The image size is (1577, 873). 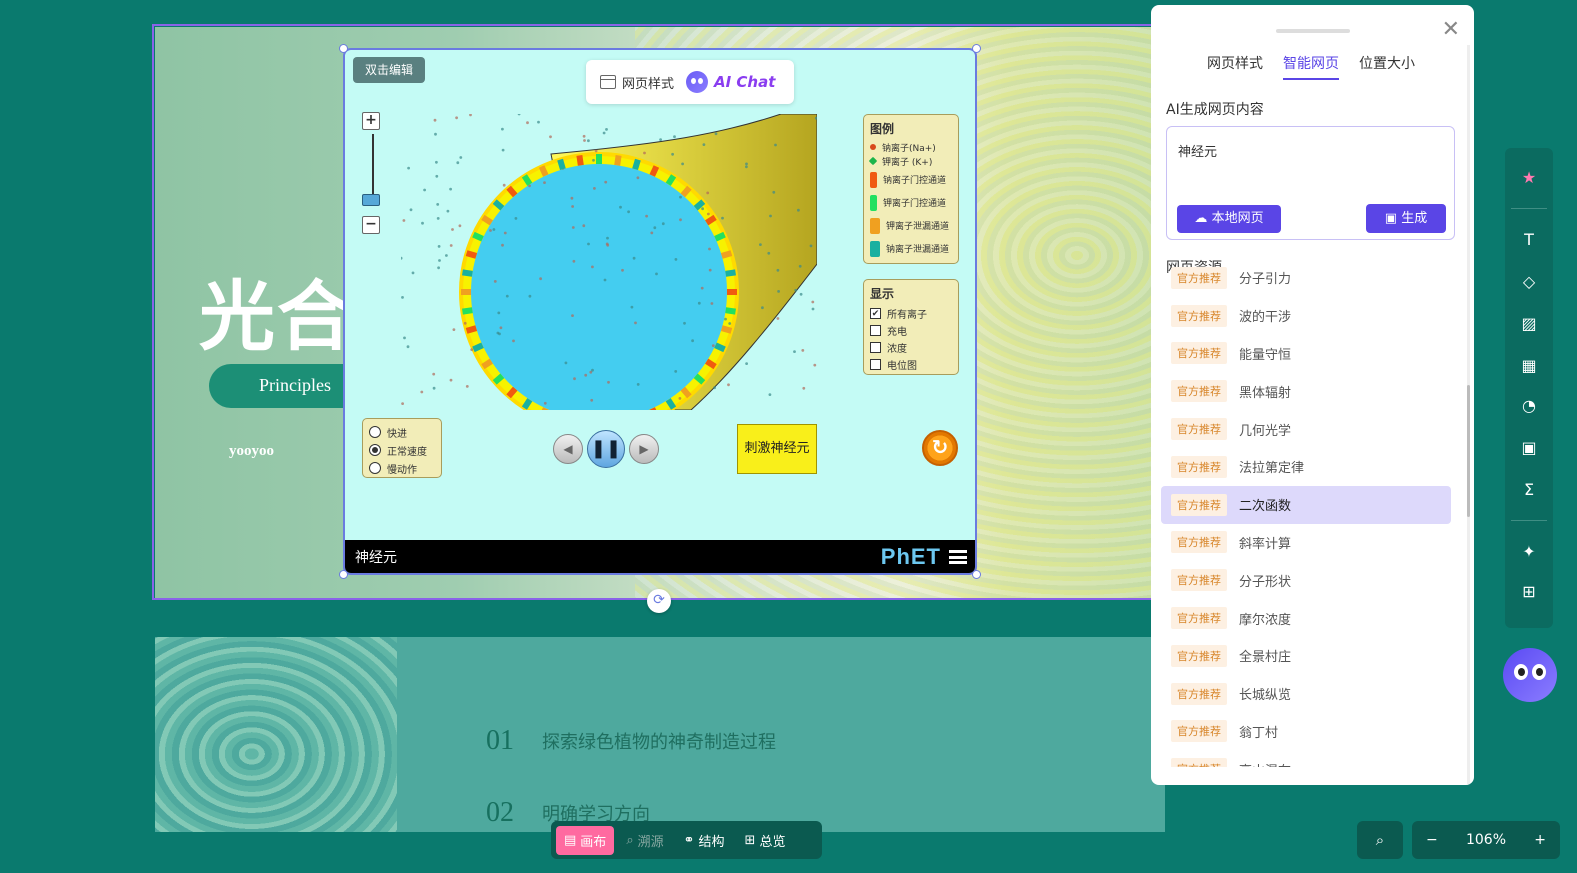 I want to click on double-click-edit-label: 双击编辑, so click(x=389, y=70).